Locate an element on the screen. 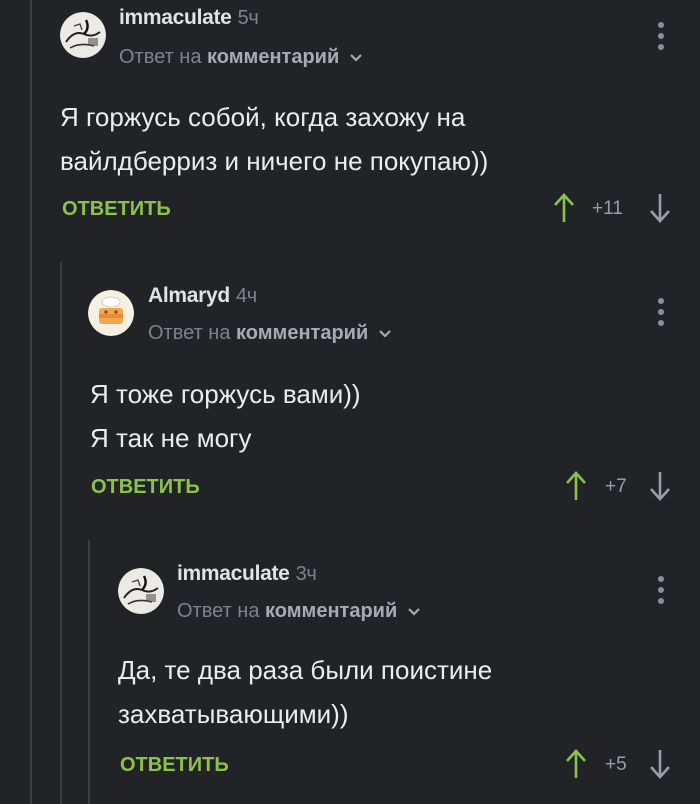  timestamp: 5ч is located at coordinates (248, 18).